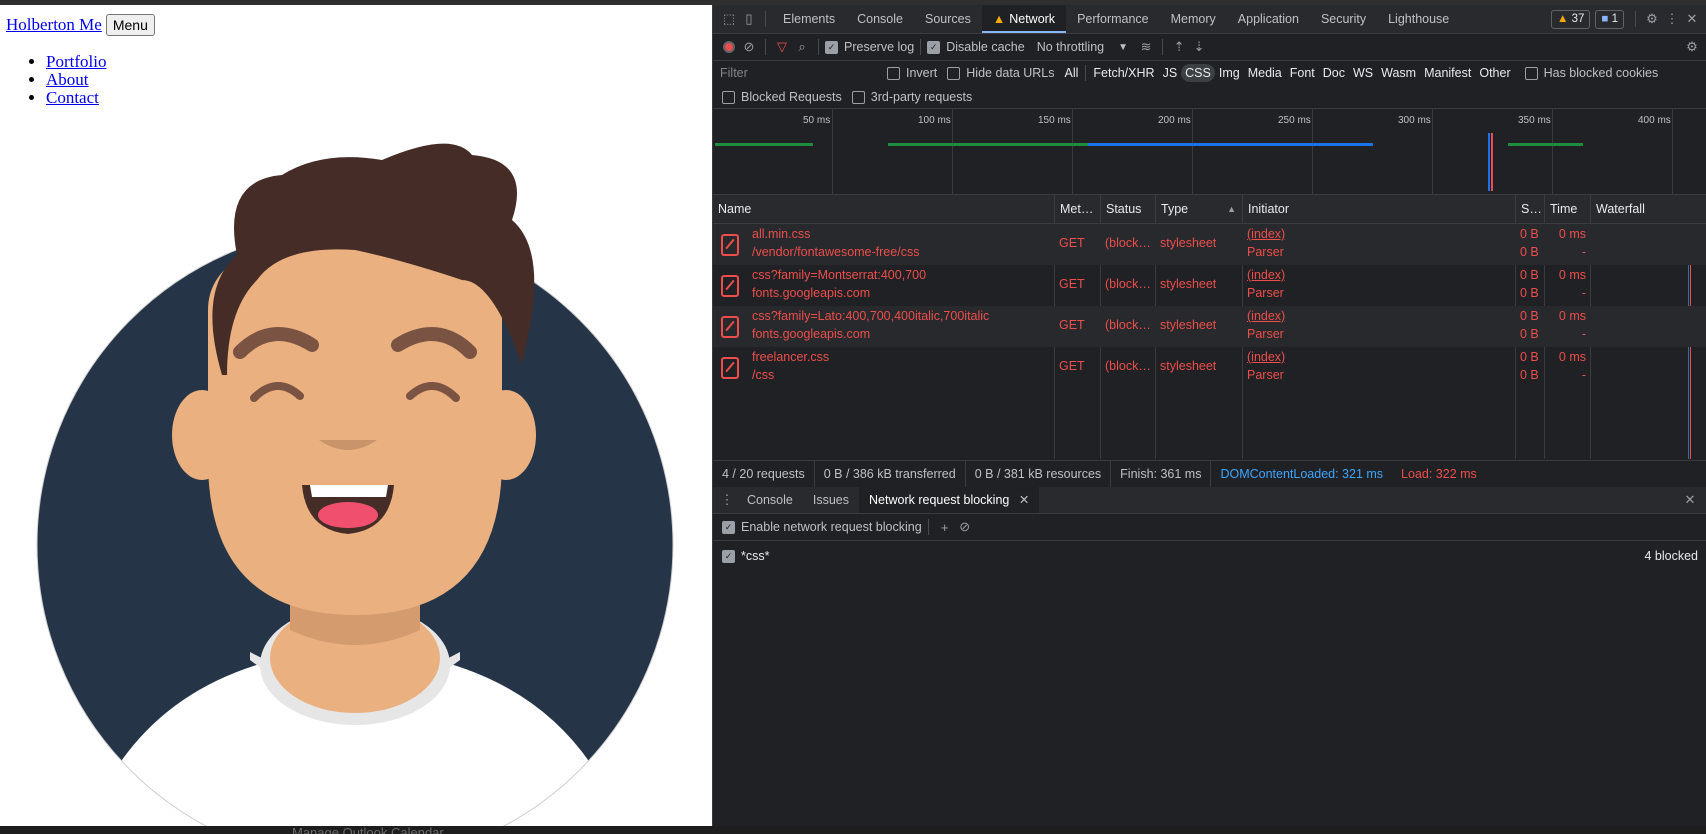 The width and height of the screenshot is (1706, 834). What do you see at coordinates (1209, 556) in the screenshot?
I see `blocked-pattern-row: ✓ *css* 4 blocked` at bounding box center [1209, 556].